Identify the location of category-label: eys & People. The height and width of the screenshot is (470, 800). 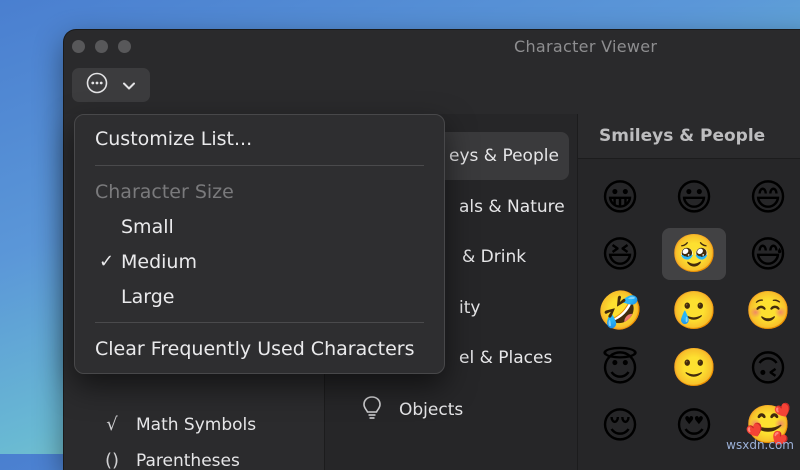
(504, 156).